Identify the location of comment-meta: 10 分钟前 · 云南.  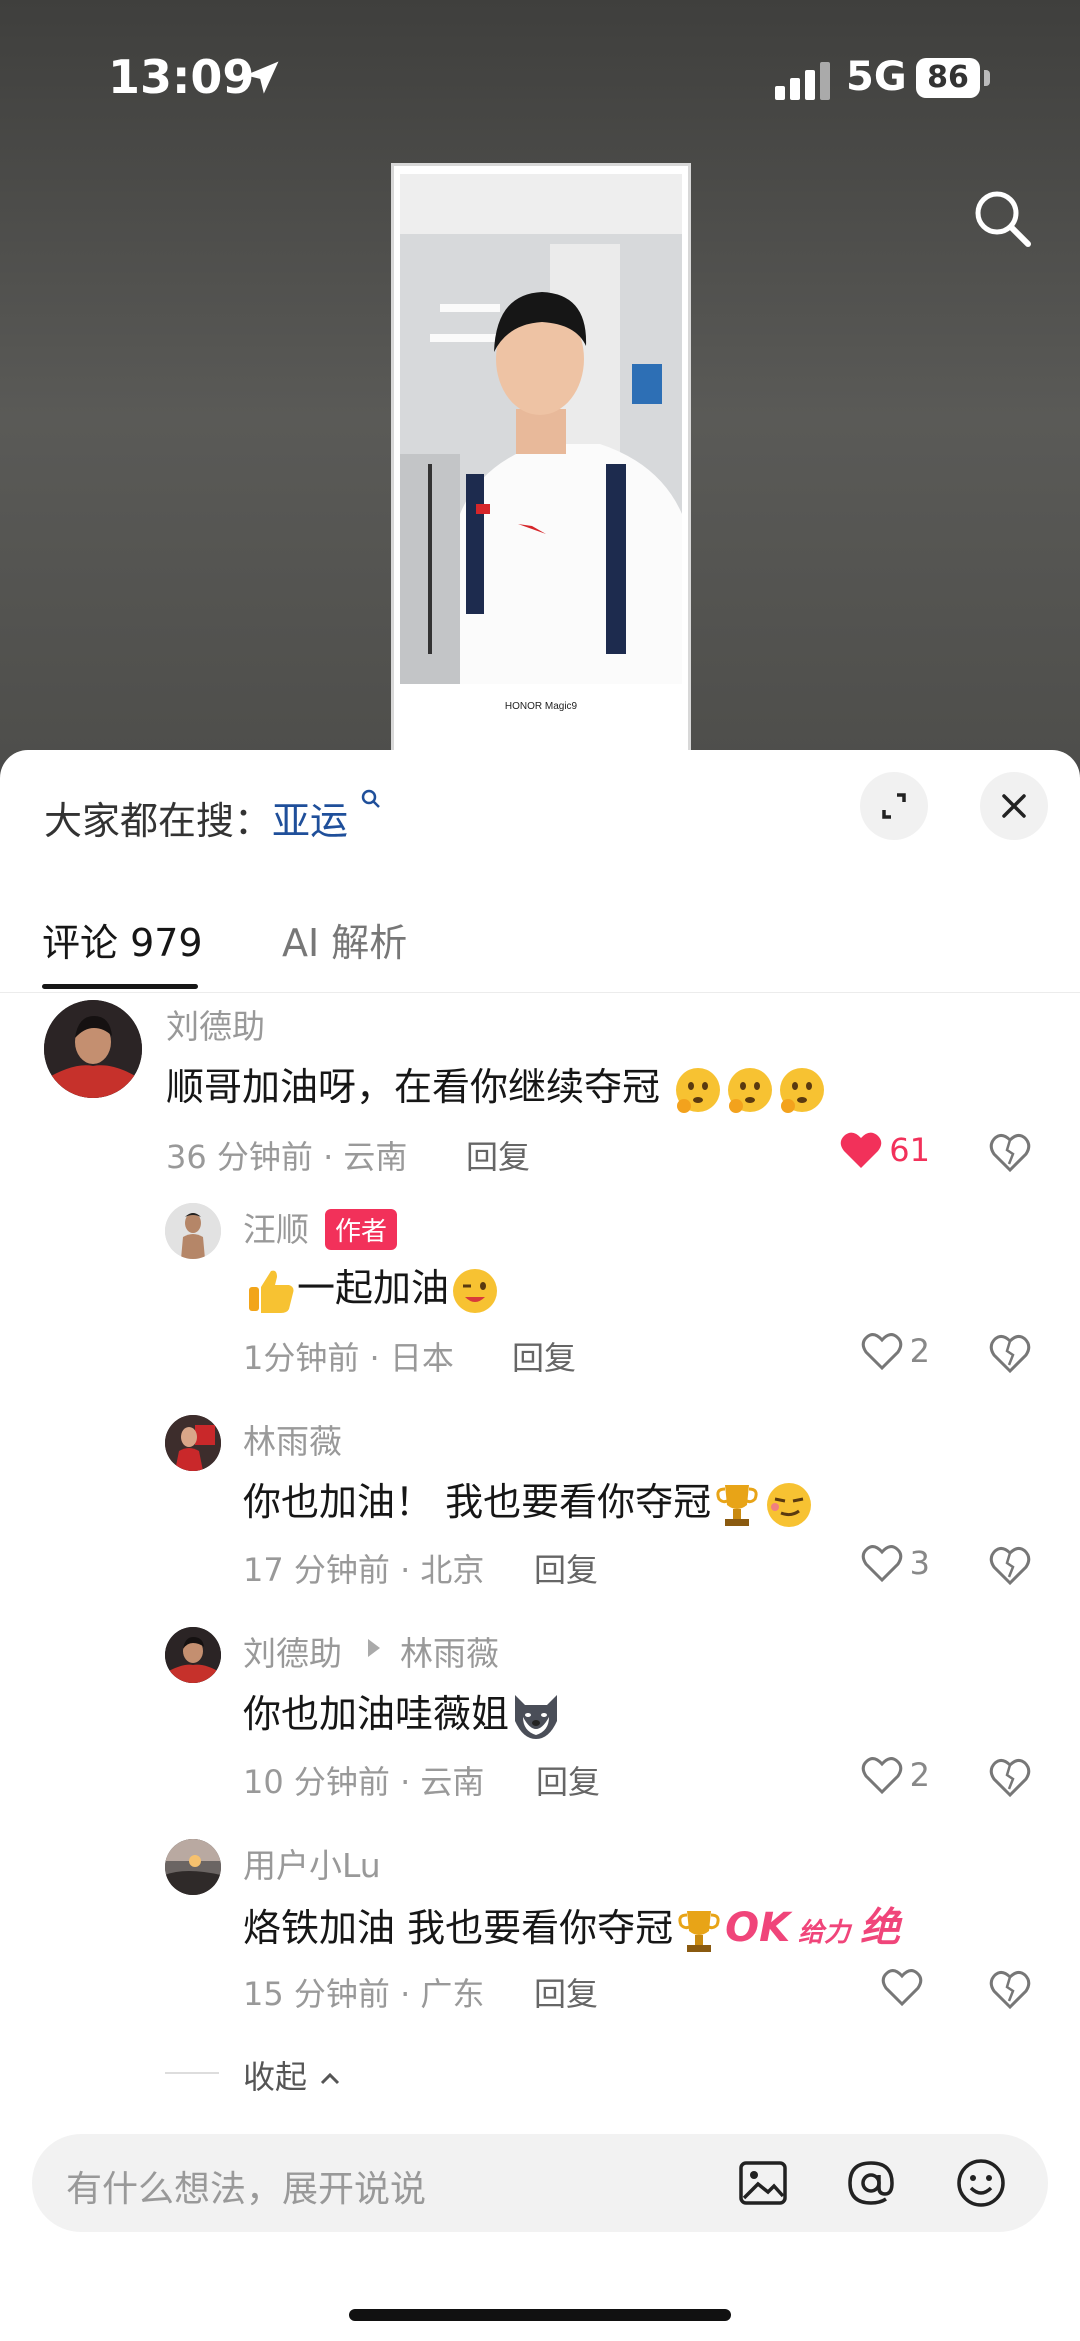
(364, 1782).